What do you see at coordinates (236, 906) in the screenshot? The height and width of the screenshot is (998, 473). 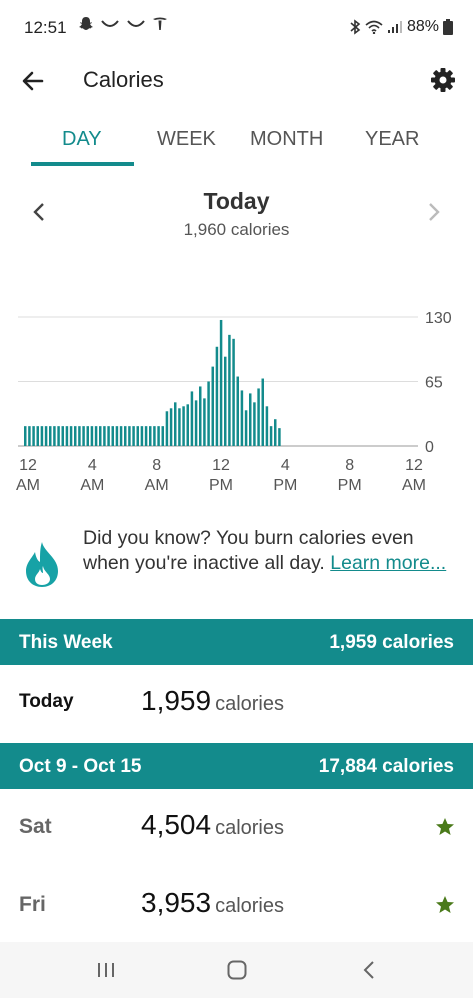 I see `list-item: Fri 3,953 calories` at bounding box center [236, 906].